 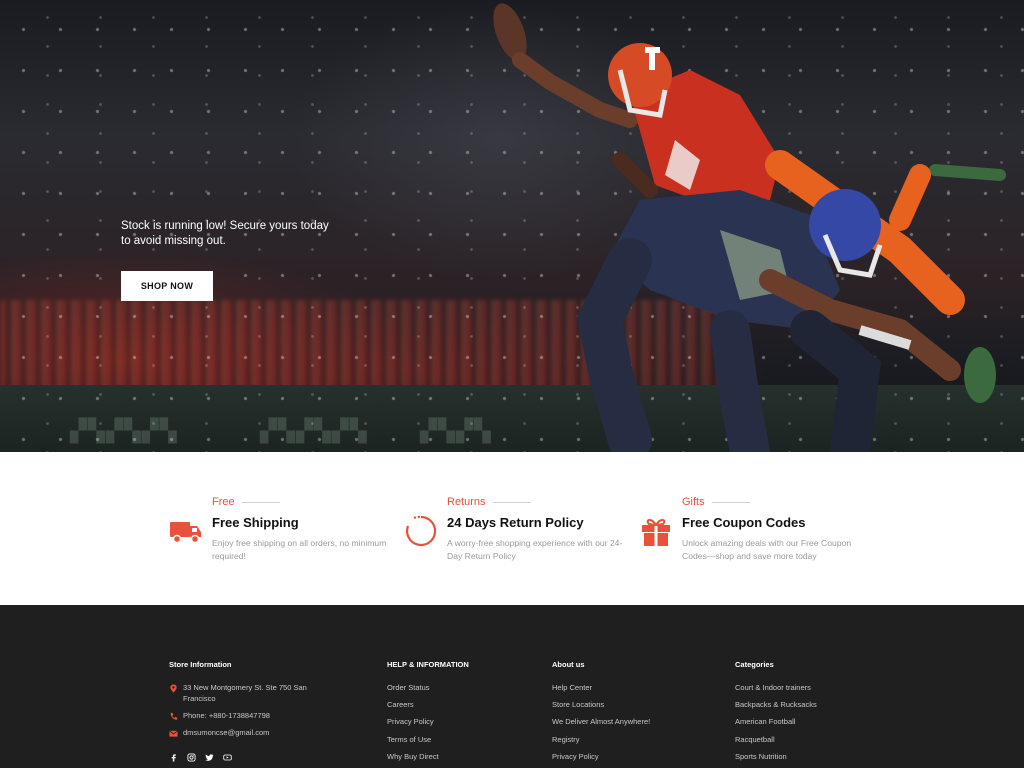 What do you see at coordinates (428, 691) in the screenshot?
I see `footer-link: Order Status` at bounding box center [428, 691].